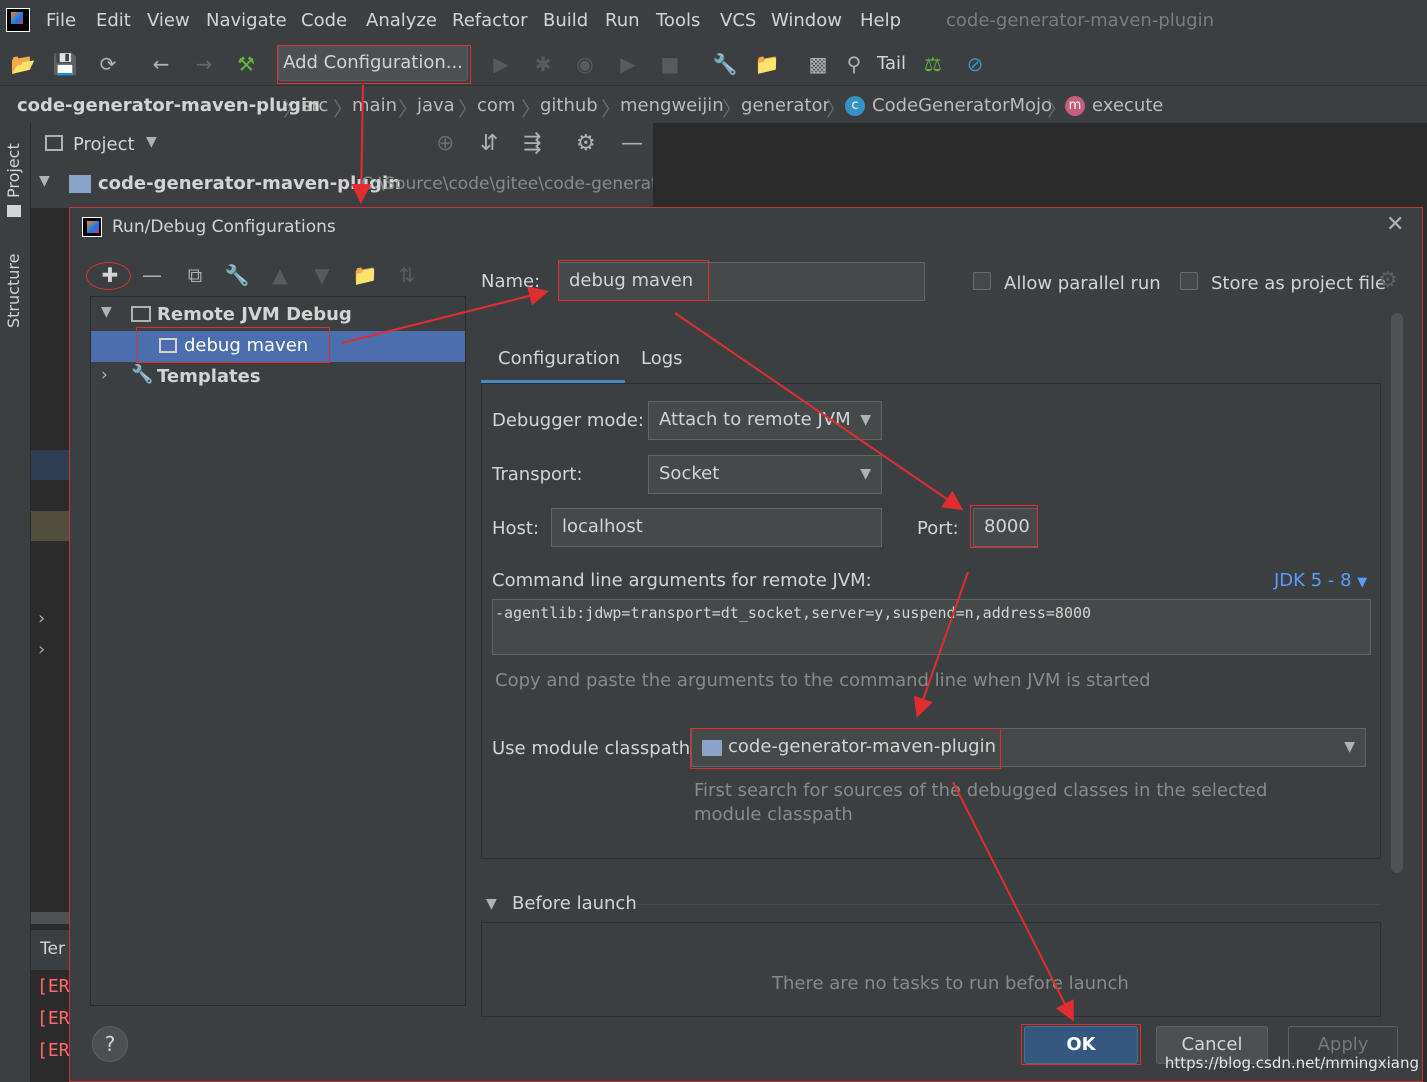  What do you see at coordinates (50, 465) in the screenshot?
I see `editor-highlight-row` at bounding box center [50, 465].